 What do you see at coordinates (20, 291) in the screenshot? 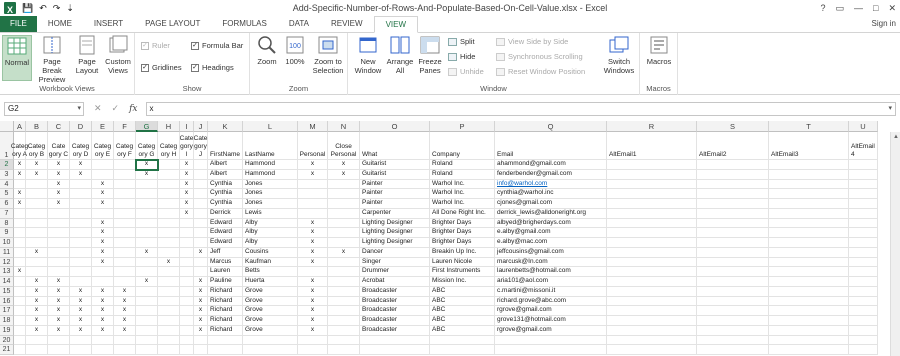
I see `cell-a15` at bounding box center [20, 291].